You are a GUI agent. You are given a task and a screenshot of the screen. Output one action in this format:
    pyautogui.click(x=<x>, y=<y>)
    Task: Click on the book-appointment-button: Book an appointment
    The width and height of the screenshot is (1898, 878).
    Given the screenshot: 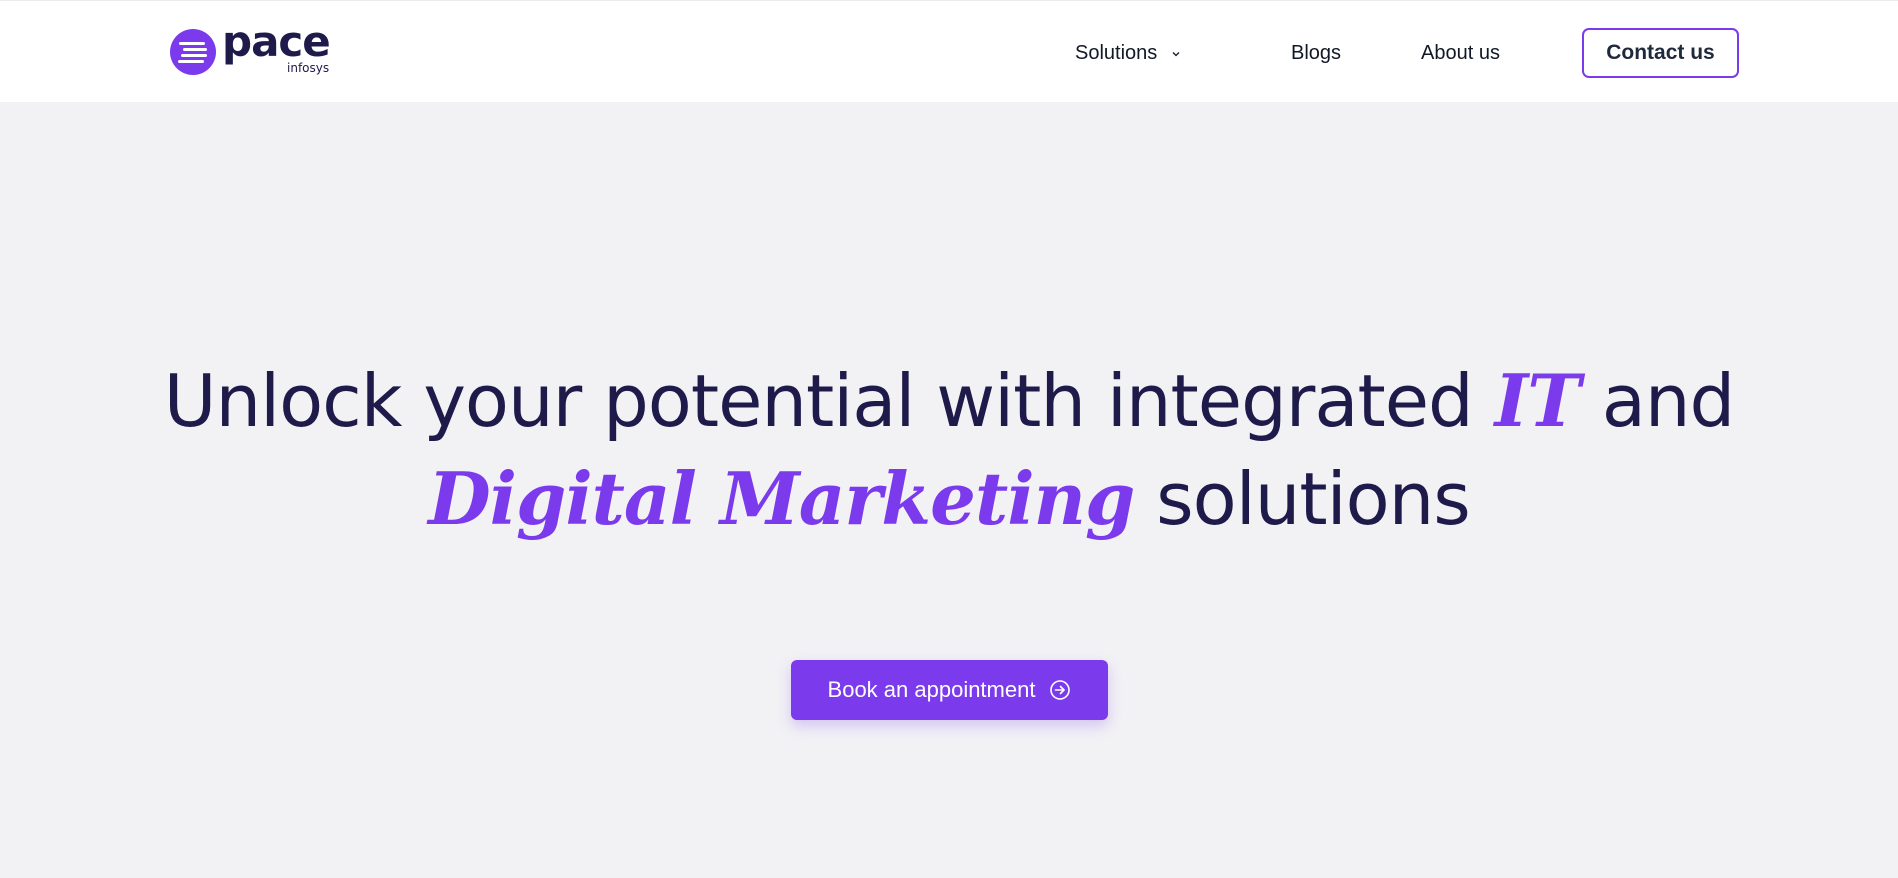 What is the action you would take?
    pyautogui.click(x=949, y=690)
    